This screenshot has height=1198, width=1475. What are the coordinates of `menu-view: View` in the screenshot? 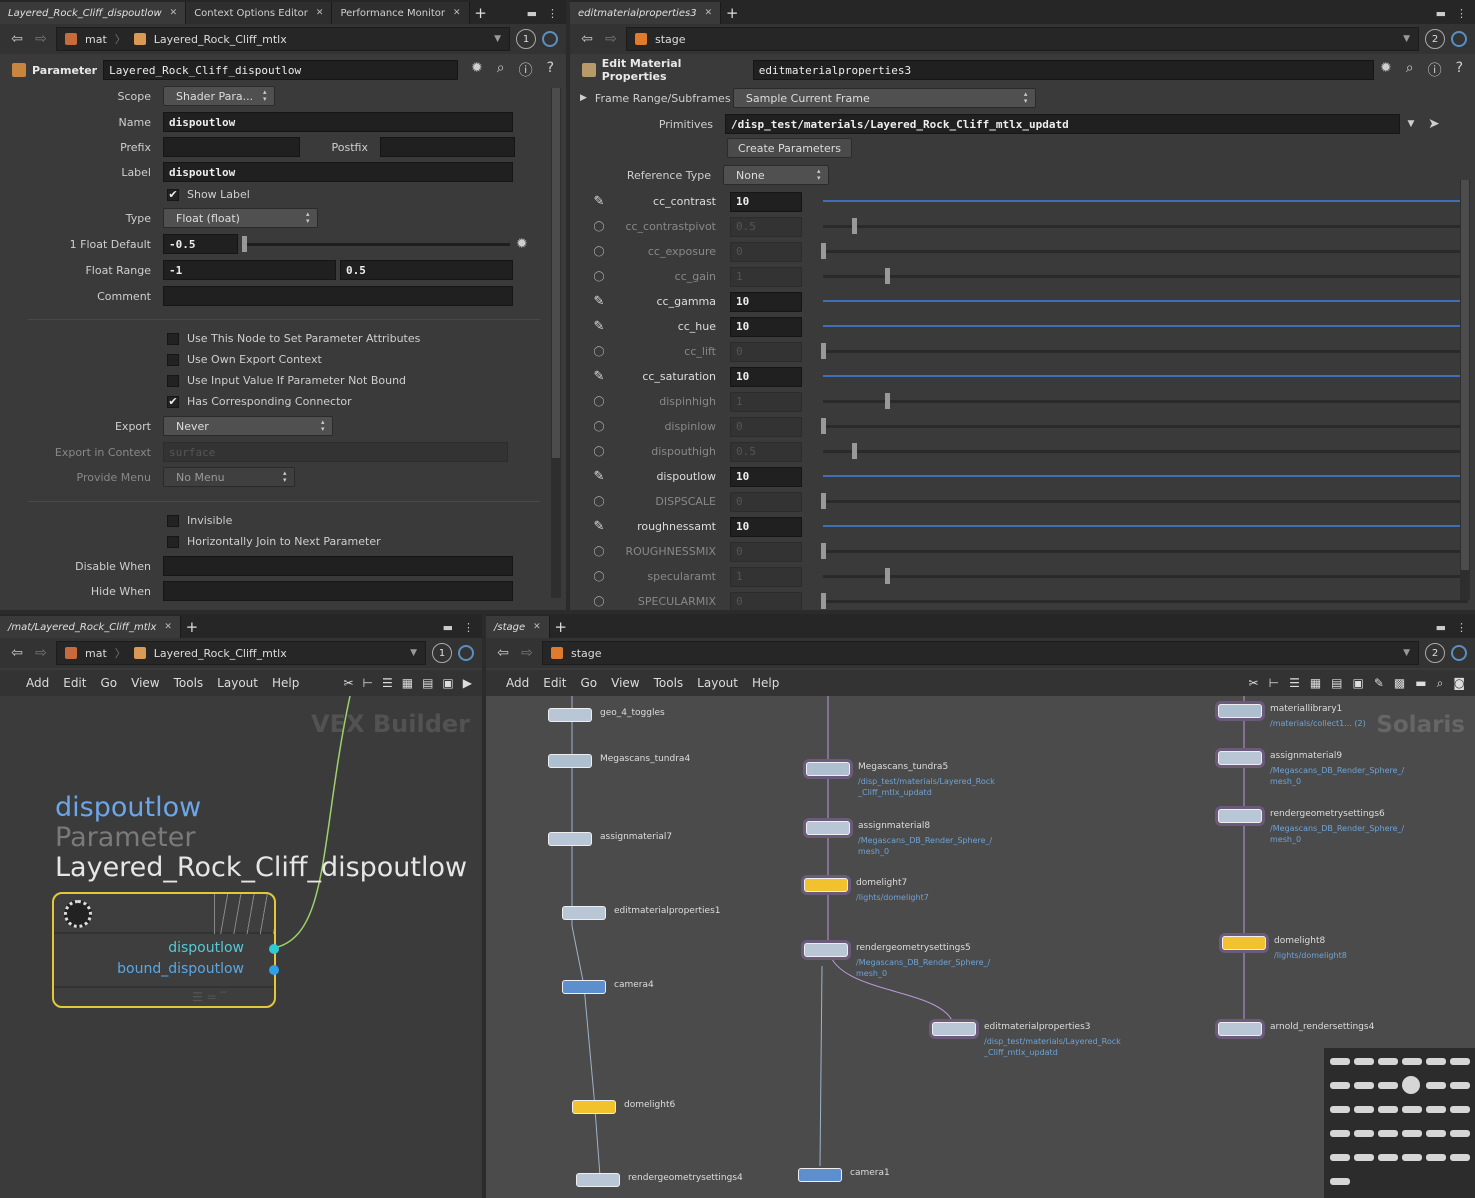 It's located at (625, 683).